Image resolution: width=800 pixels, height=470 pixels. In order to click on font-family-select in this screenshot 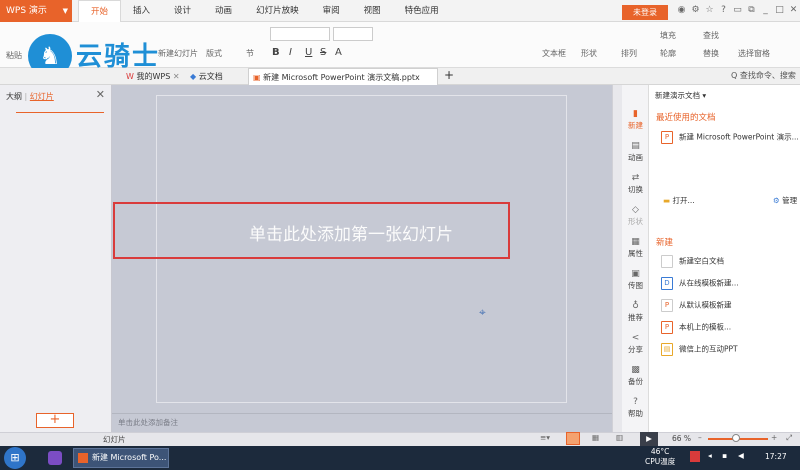, I will do `click(300, 34)`.